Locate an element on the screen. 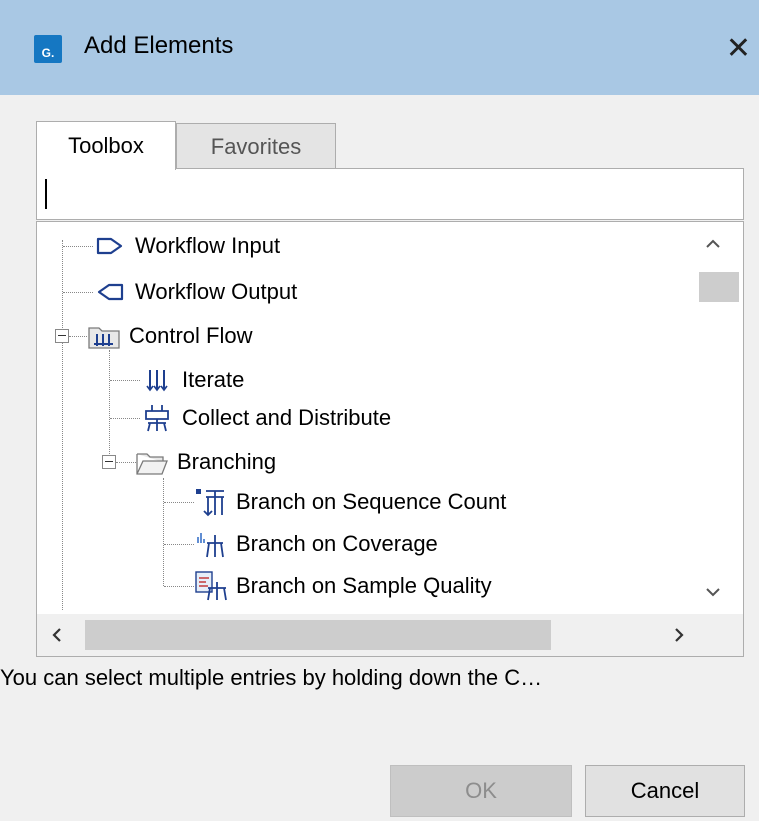 This screenshot has width=759, height=821. tree-item-workflow-output: Workflow Output is located at coordinates (195, 292).